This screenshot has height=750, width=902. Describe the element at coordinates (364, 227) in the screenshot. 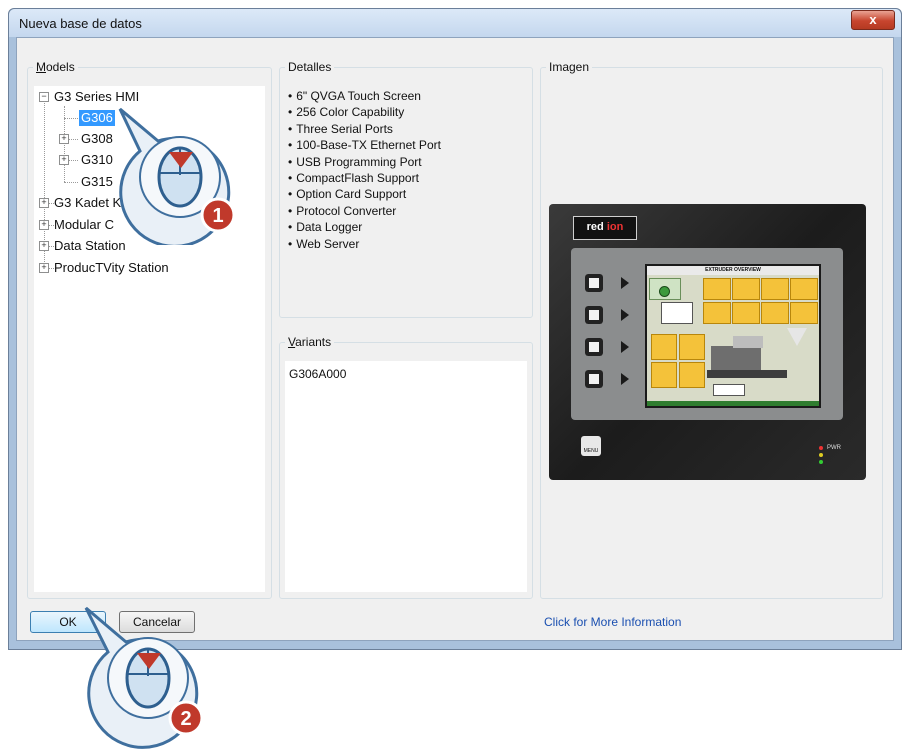

I see `detail-item: Data Logger` at that location.